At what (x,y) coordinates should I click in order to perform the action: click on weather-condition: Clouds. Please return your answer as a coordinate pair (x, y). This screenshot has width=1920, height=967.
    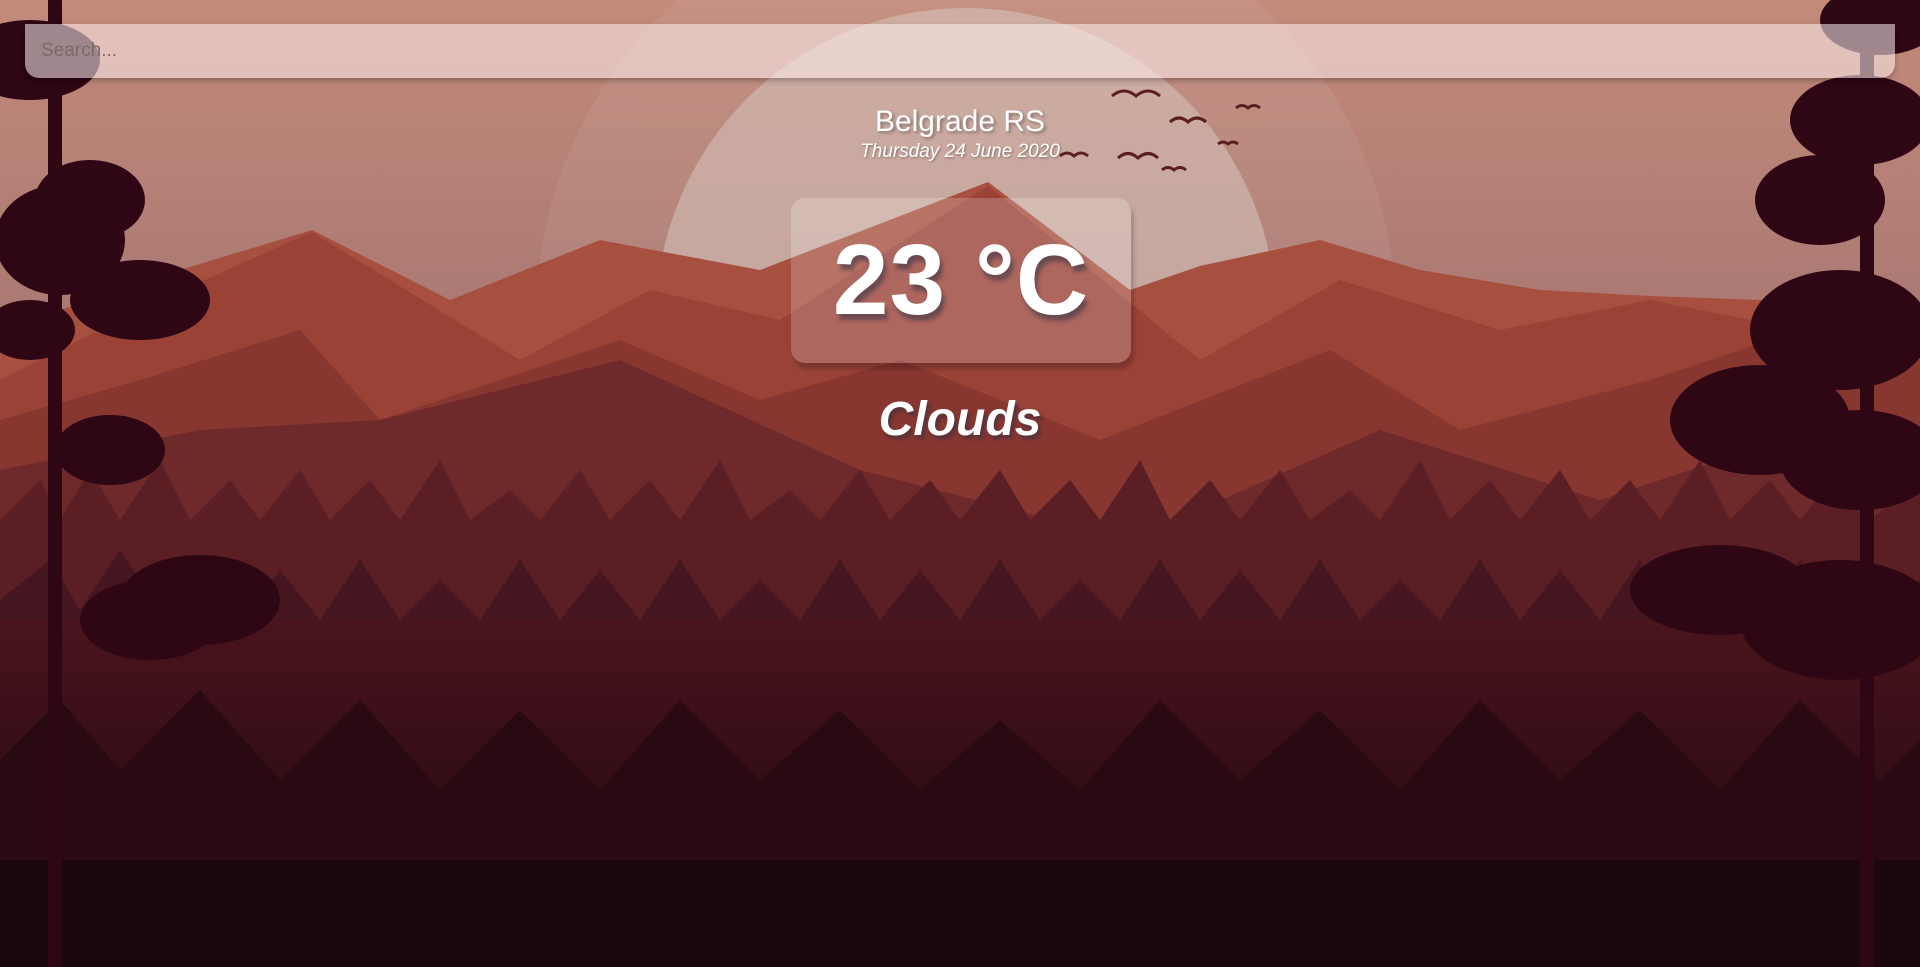
    Looking at the image, I should click on (960, 419).